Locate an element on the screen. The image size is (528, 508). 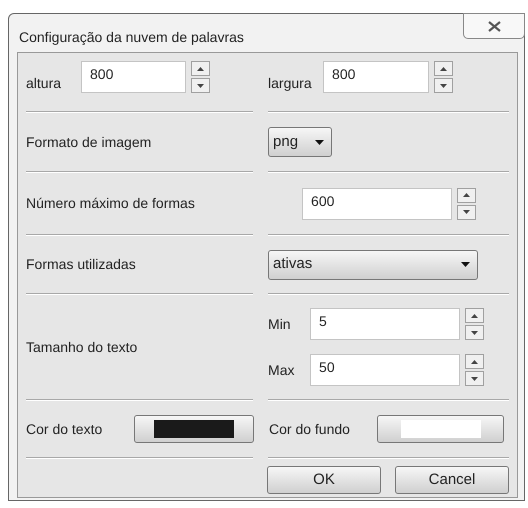
close-button is located at coordinates (494, 26).